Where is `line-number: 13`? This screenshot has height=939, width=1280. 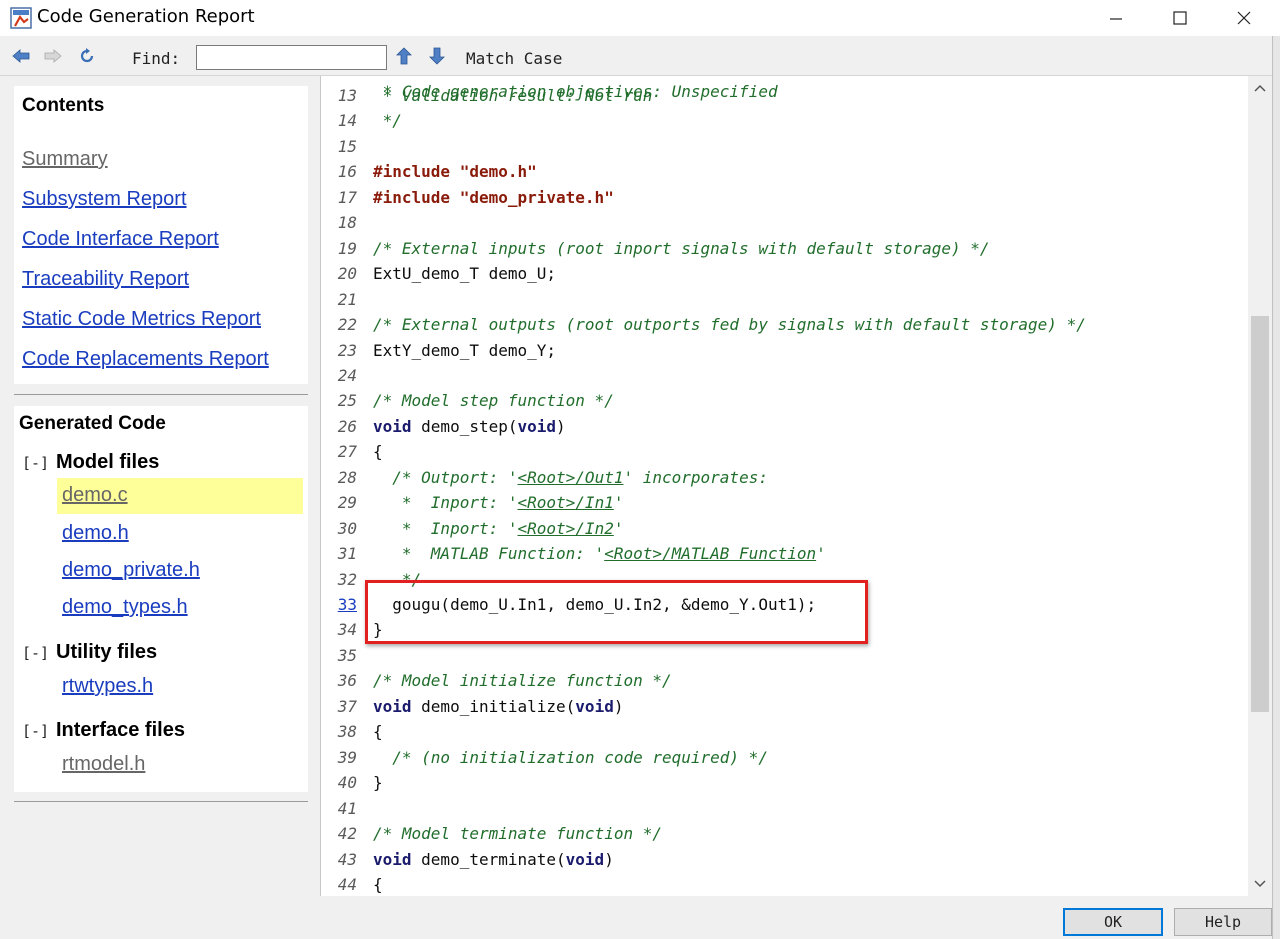 line-number: 13 is located at coordinates (347, 95).